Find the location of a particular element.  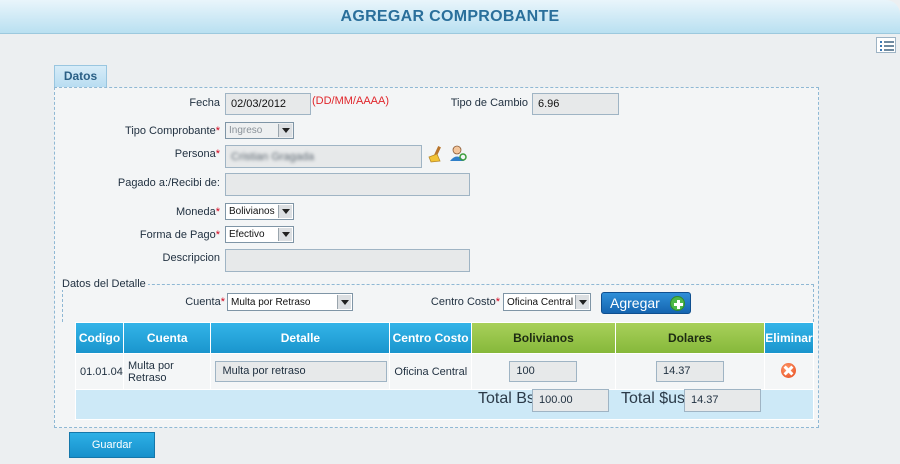

cuenta-select: Multa por Retraso is located at coordinates (290, 302).